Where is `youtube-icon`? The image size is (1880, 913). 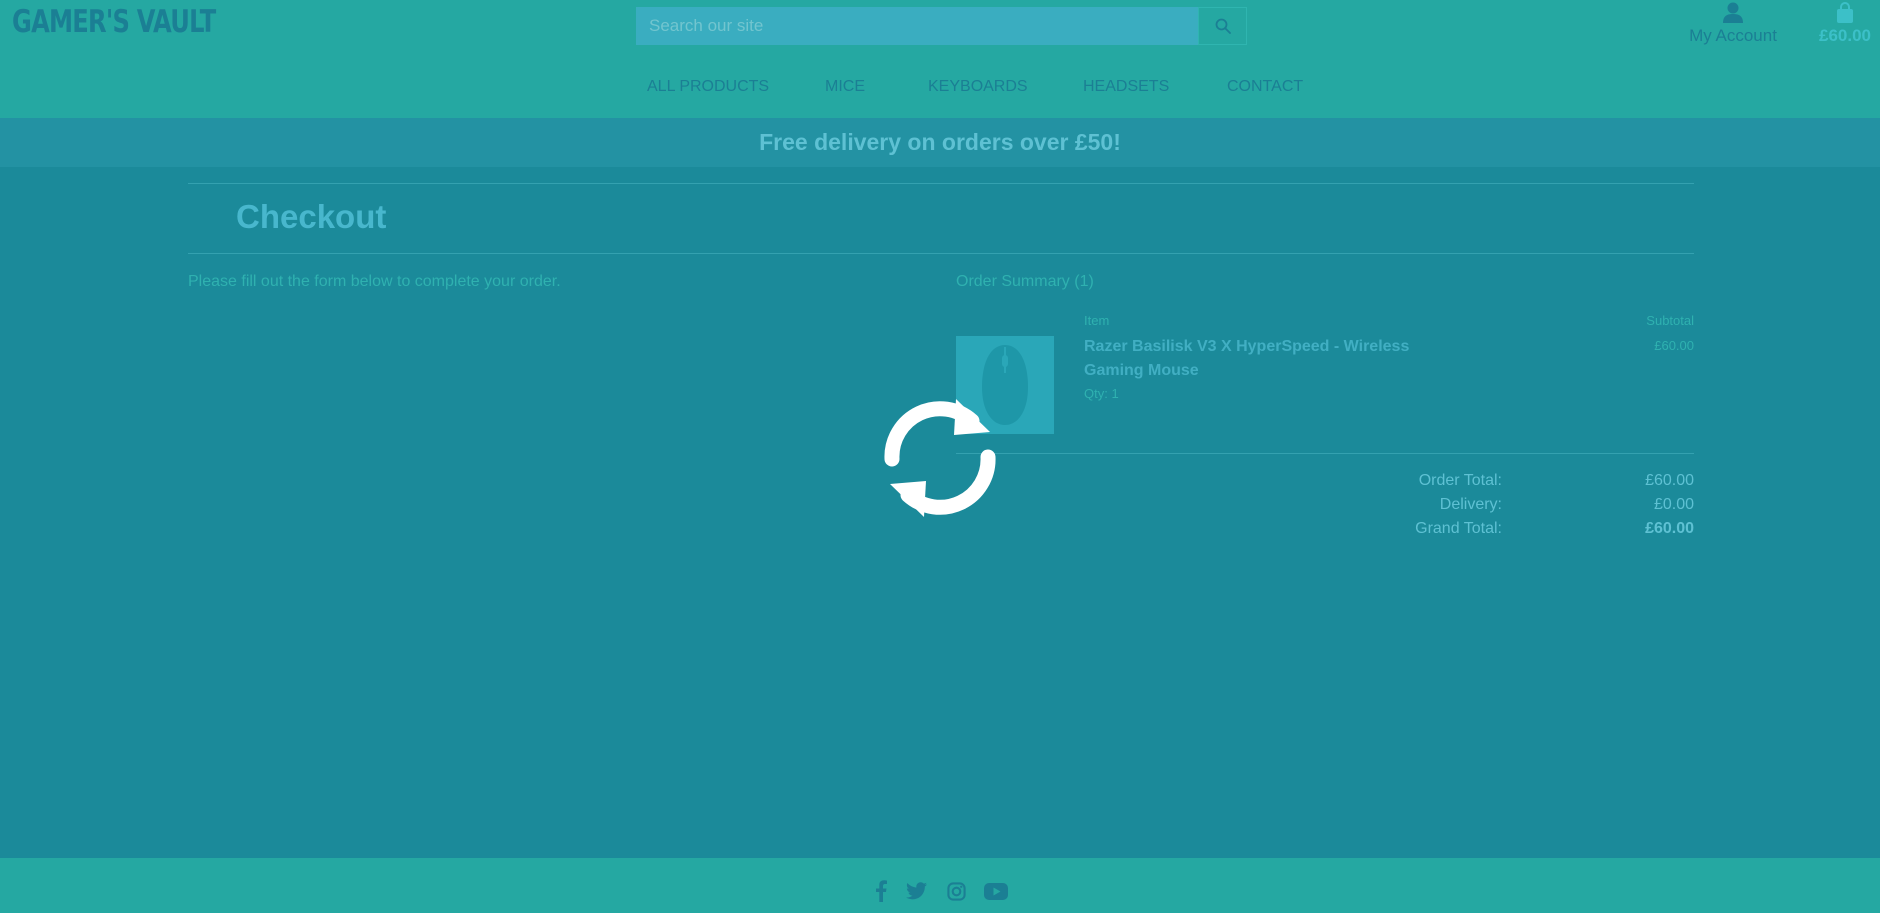
youtube-icon is located at coordinates (996, 891).